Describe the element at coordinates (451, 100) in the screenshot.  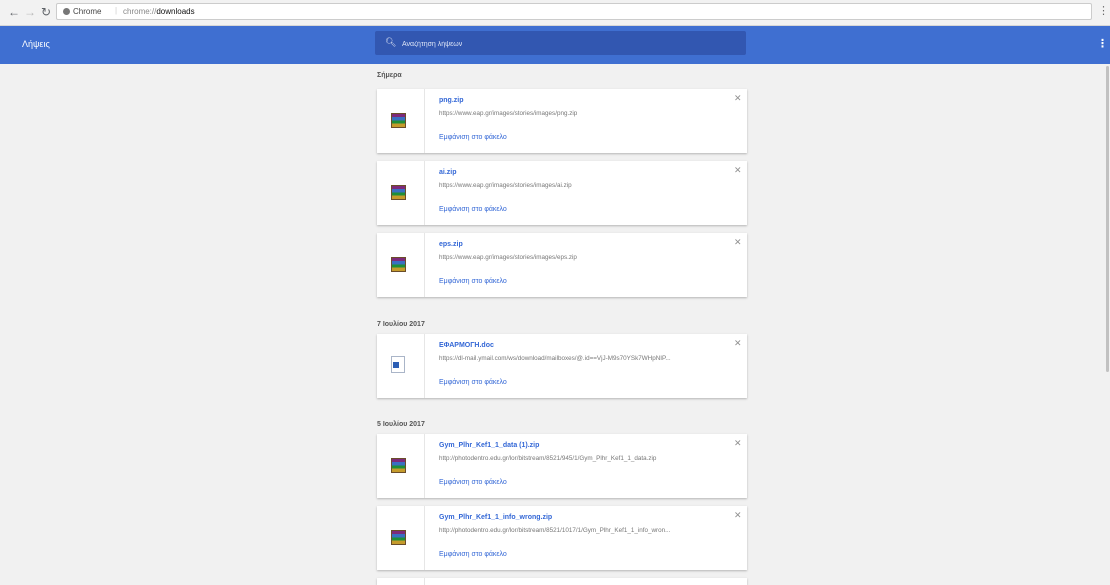
I see `file-name-link: png.zip` at that location.